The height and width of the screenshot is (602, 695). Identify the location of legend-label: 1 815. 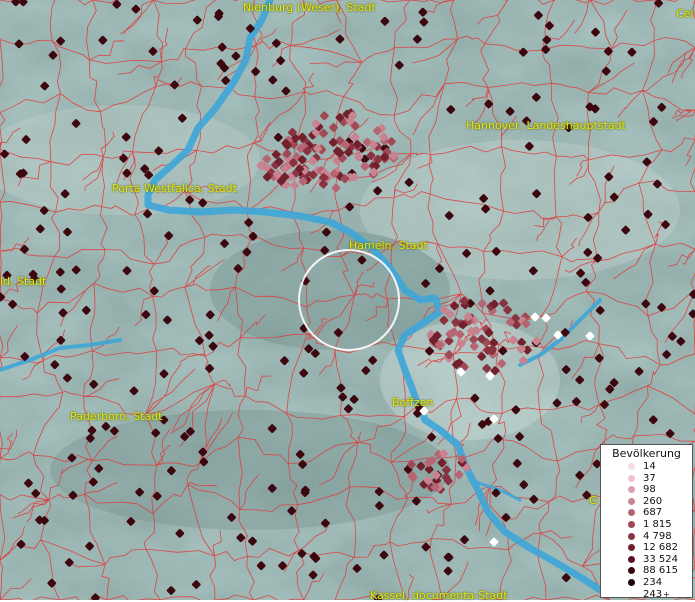
(657, 524).